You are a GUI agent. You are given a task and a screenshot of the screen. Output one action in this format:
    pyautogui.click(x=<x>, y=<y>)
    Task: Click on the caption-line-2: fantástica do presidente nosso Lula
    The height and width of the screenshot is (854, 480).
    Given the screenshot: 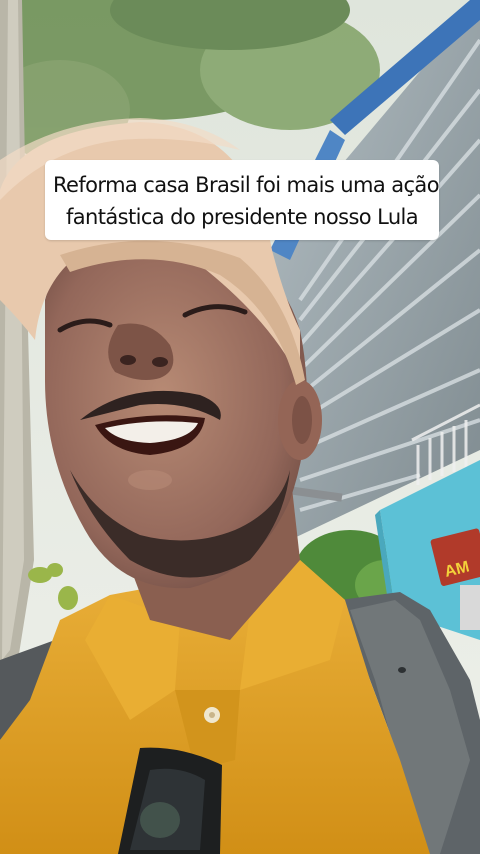 What is the action you would take?
    pyautogui.click(x=242, y=217)
    